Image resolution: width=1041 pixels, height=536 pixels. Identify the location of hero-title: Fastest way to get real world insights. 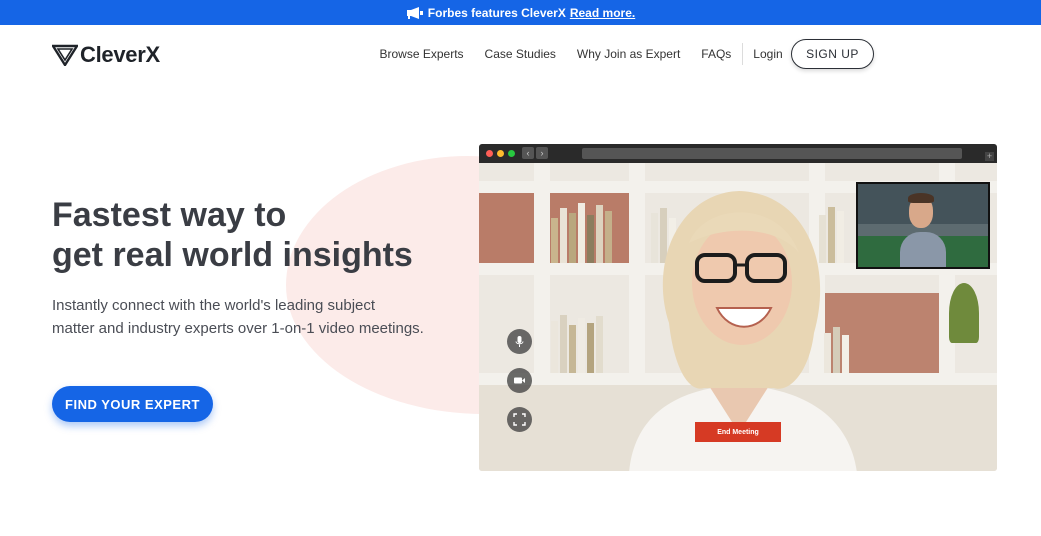
(262, 235).